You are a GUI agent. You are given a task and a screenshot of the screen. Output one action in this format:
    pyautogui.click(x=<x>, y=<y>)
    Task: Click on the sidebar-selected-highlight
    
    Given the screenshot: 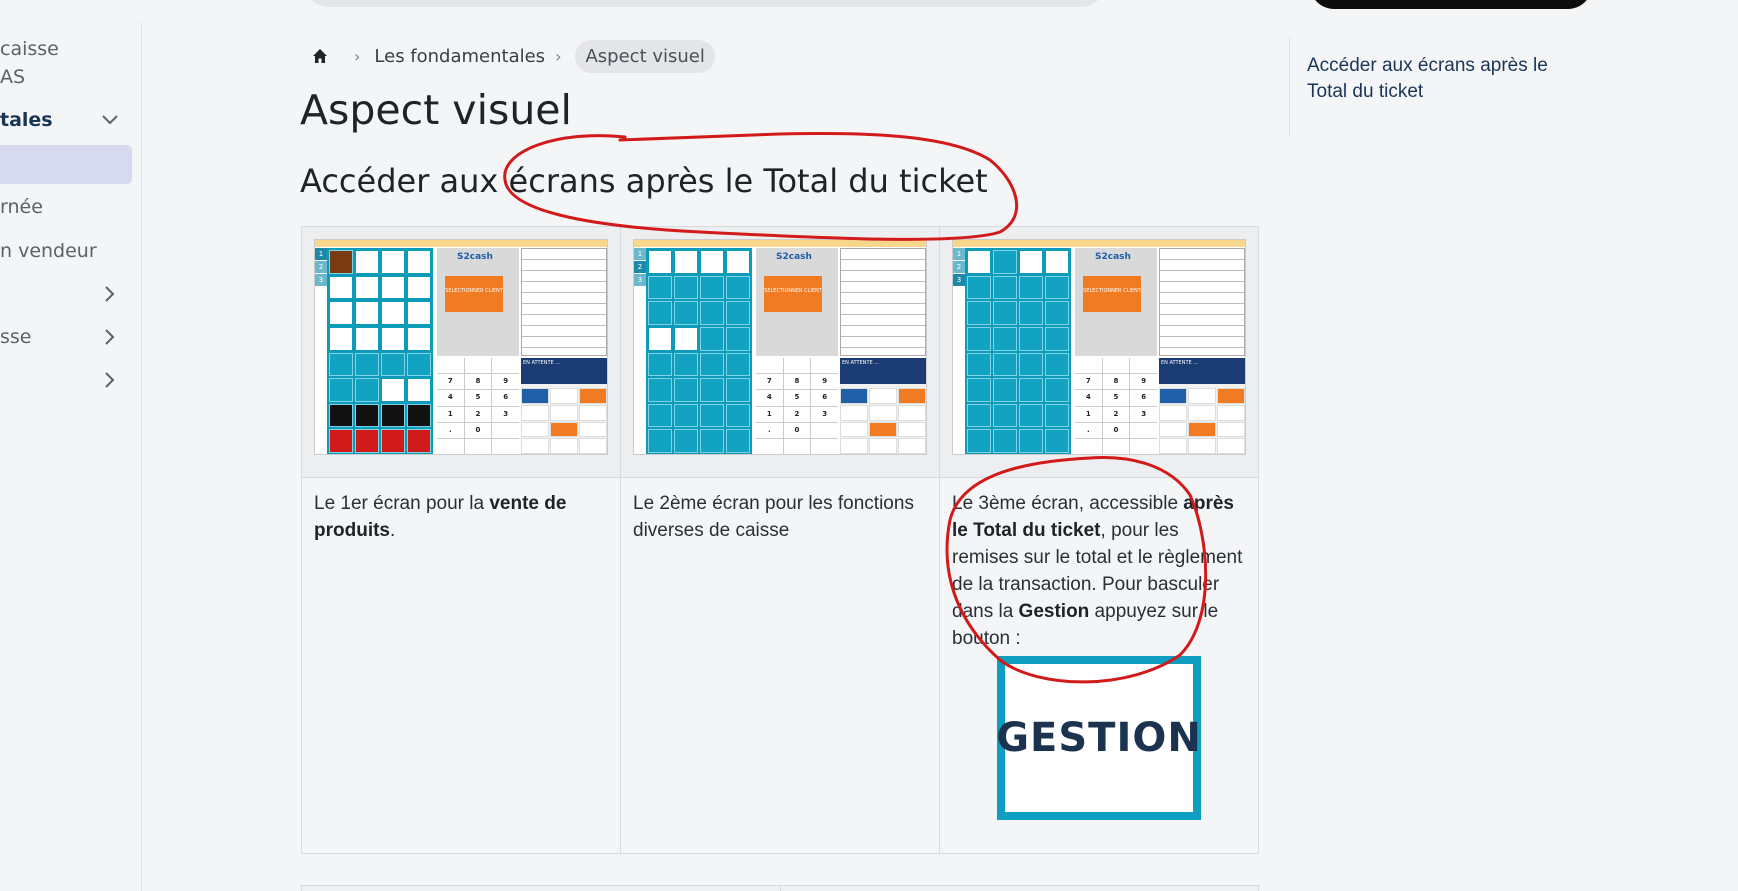 What is the action you would take?
    pyautogui.click(x=66, y=164)
    